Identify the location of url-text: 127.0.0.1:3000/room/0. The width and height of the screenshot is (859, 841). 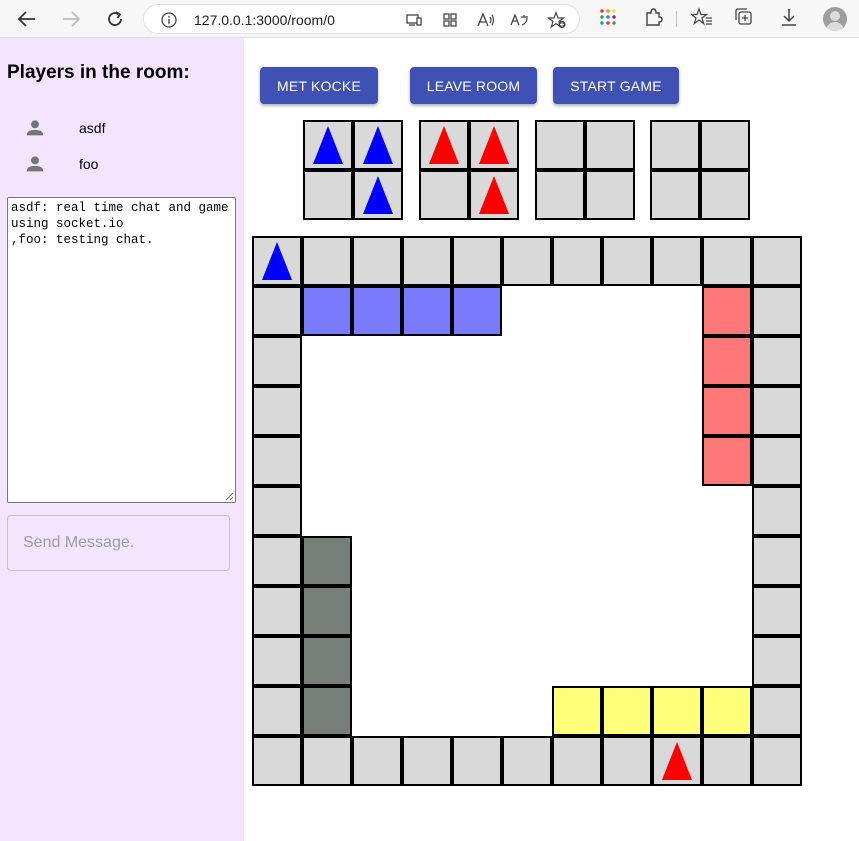
(264, 20).